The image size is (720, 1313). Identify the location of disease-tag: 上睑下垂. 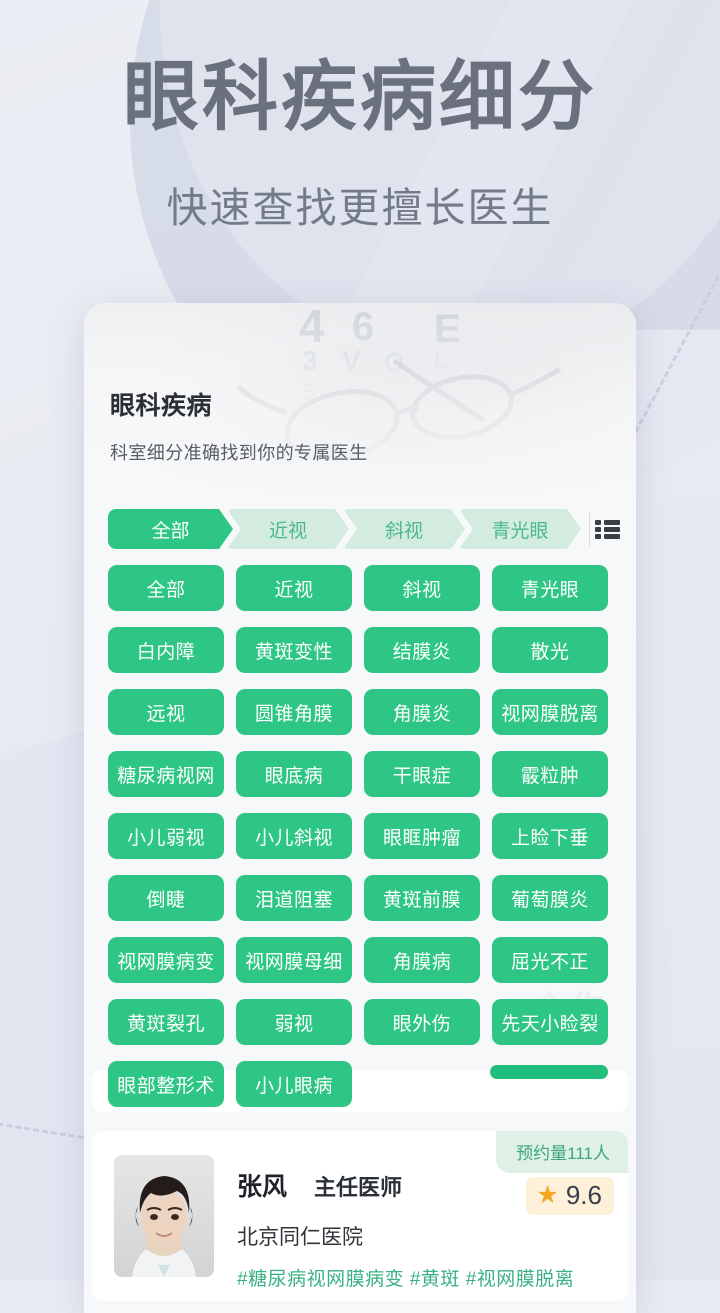
(550, 836).